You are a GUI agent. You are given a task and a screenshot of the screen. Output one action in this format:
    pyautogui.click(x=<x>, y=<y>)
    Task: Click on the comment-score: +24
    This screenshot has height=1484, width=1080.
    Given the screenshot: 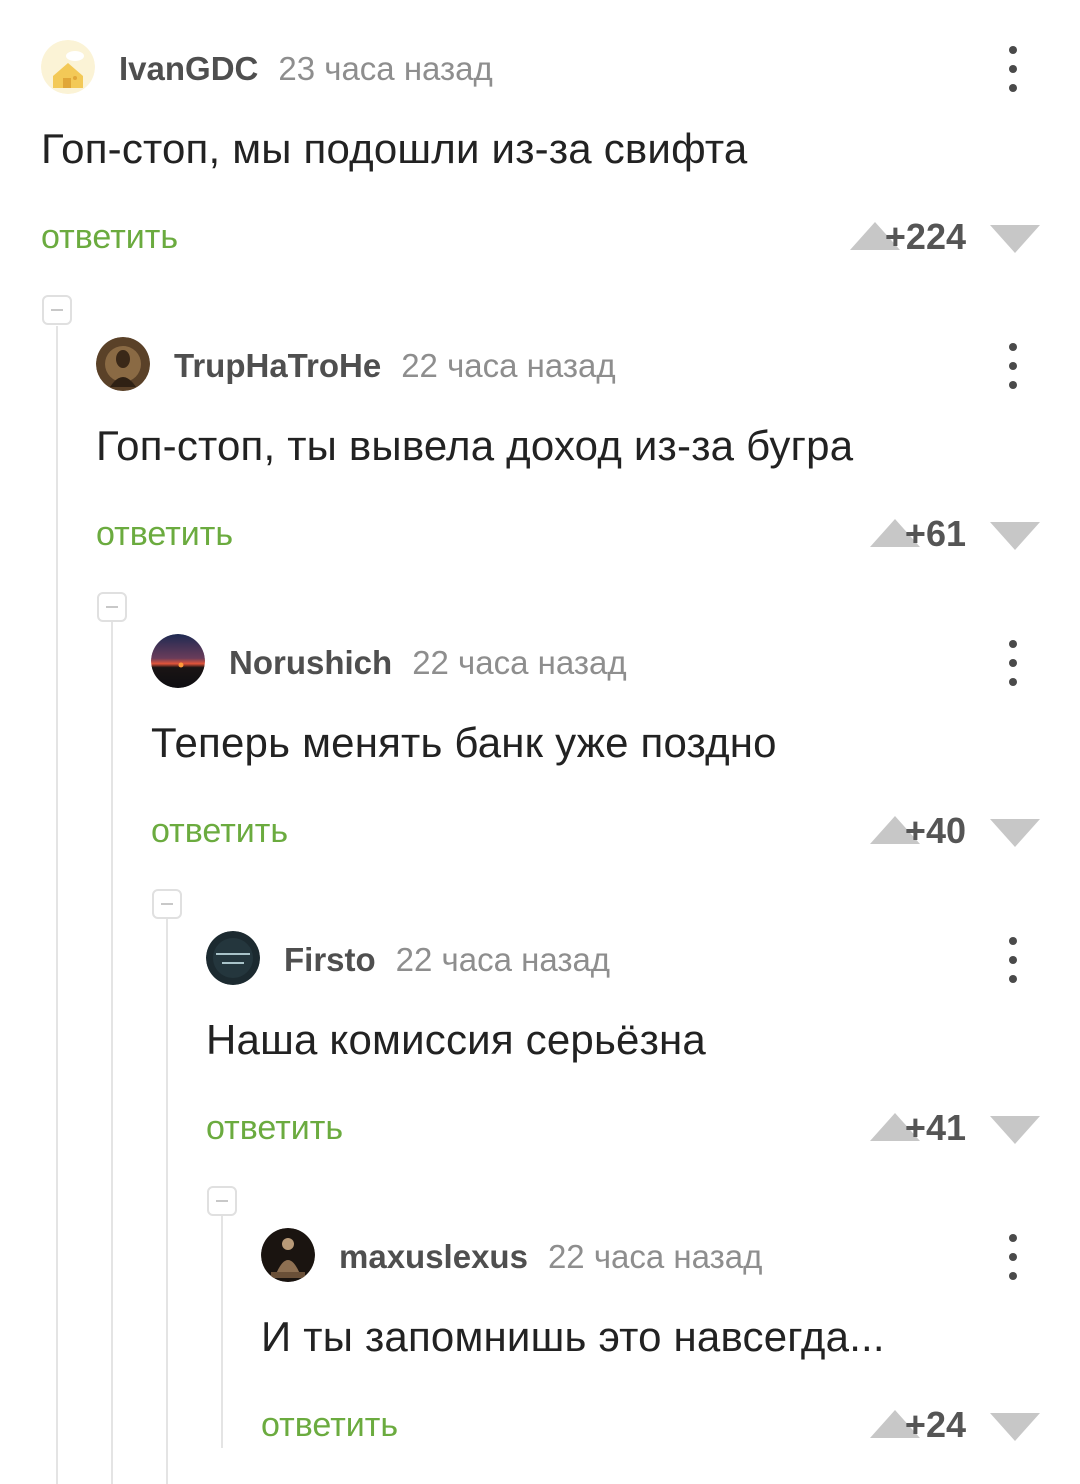 What is the action you would take?
    pyautogui.click(x=935, y=1424)
    